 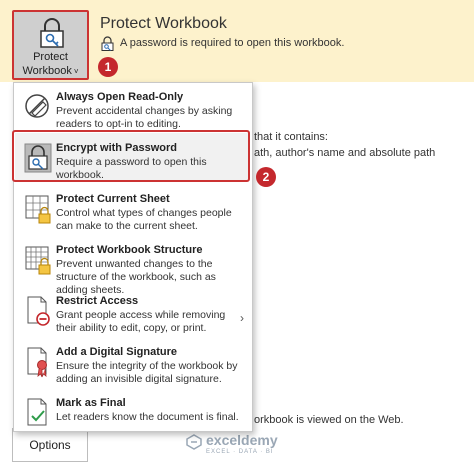 What do you see at coordinates (108, 67) in the screenshot?
I see `step-badge-1: 1` at bounding box center [108, 67].